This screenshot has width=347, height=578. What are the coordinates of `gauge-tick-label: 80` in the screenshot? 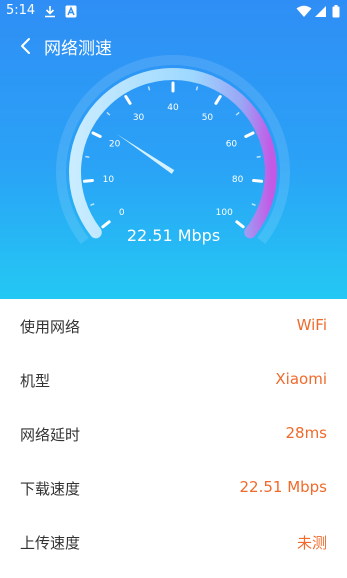 It's located at (238, 180).